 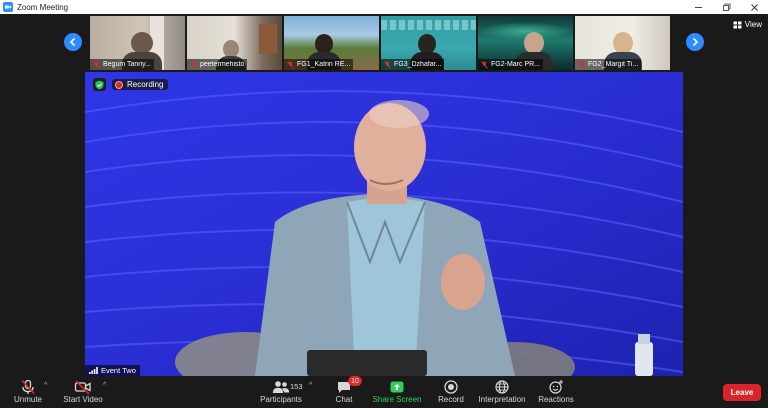 What do you see at coordinates (83, 399) in the screenshot?
I see `start-video-label: Start Video` at bounding box center [83, 399].